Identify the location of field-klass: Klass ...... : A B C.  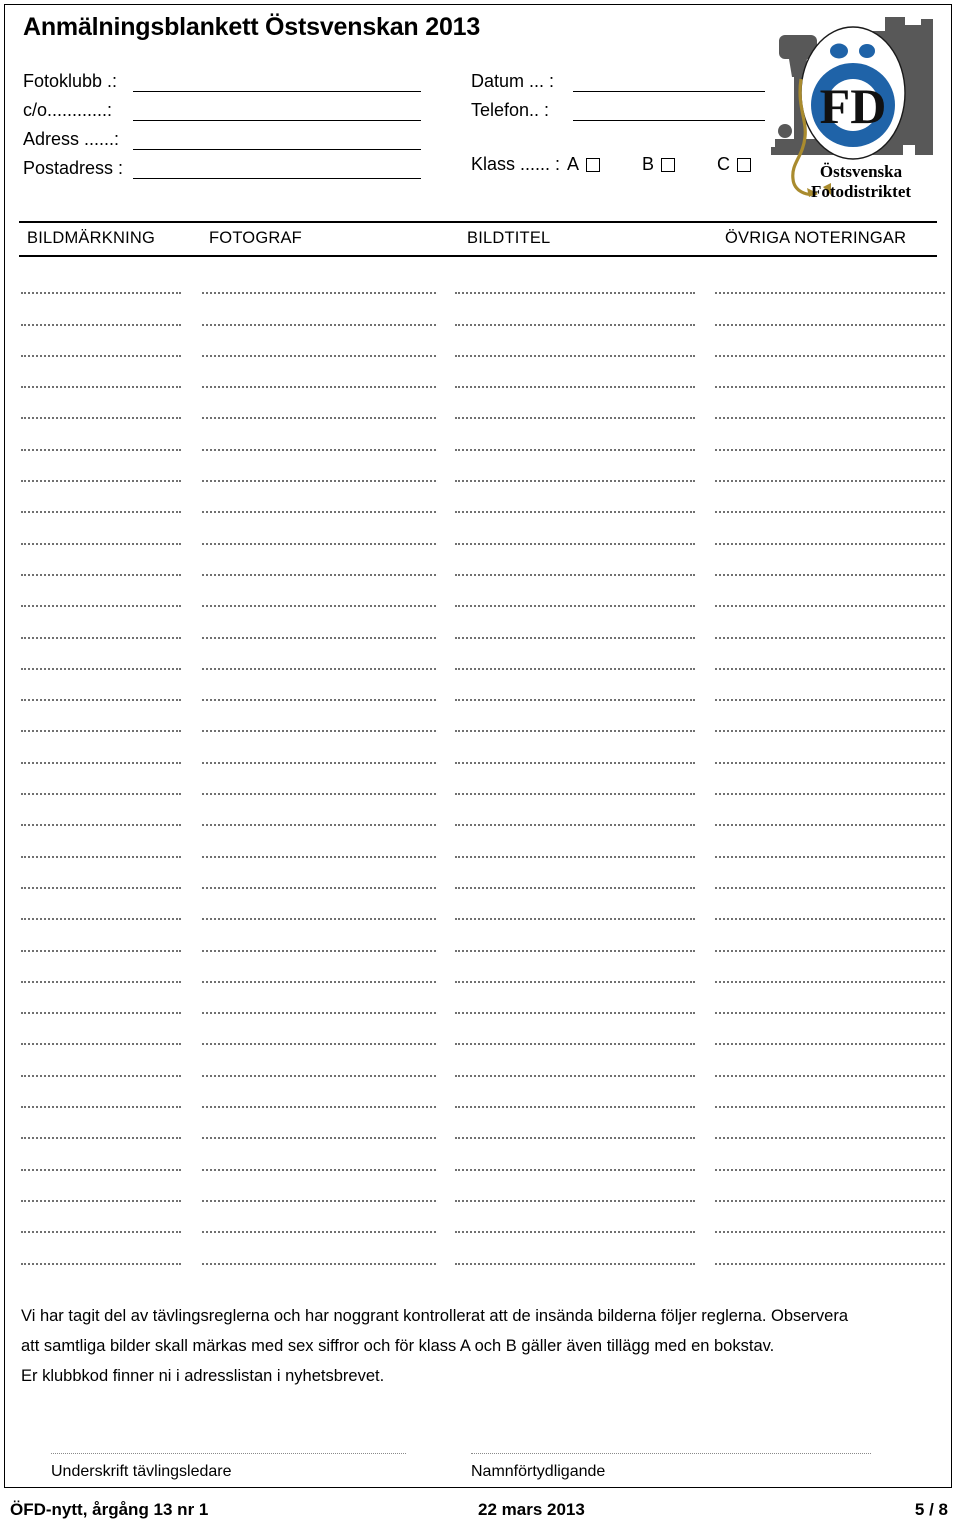
(611, 164).